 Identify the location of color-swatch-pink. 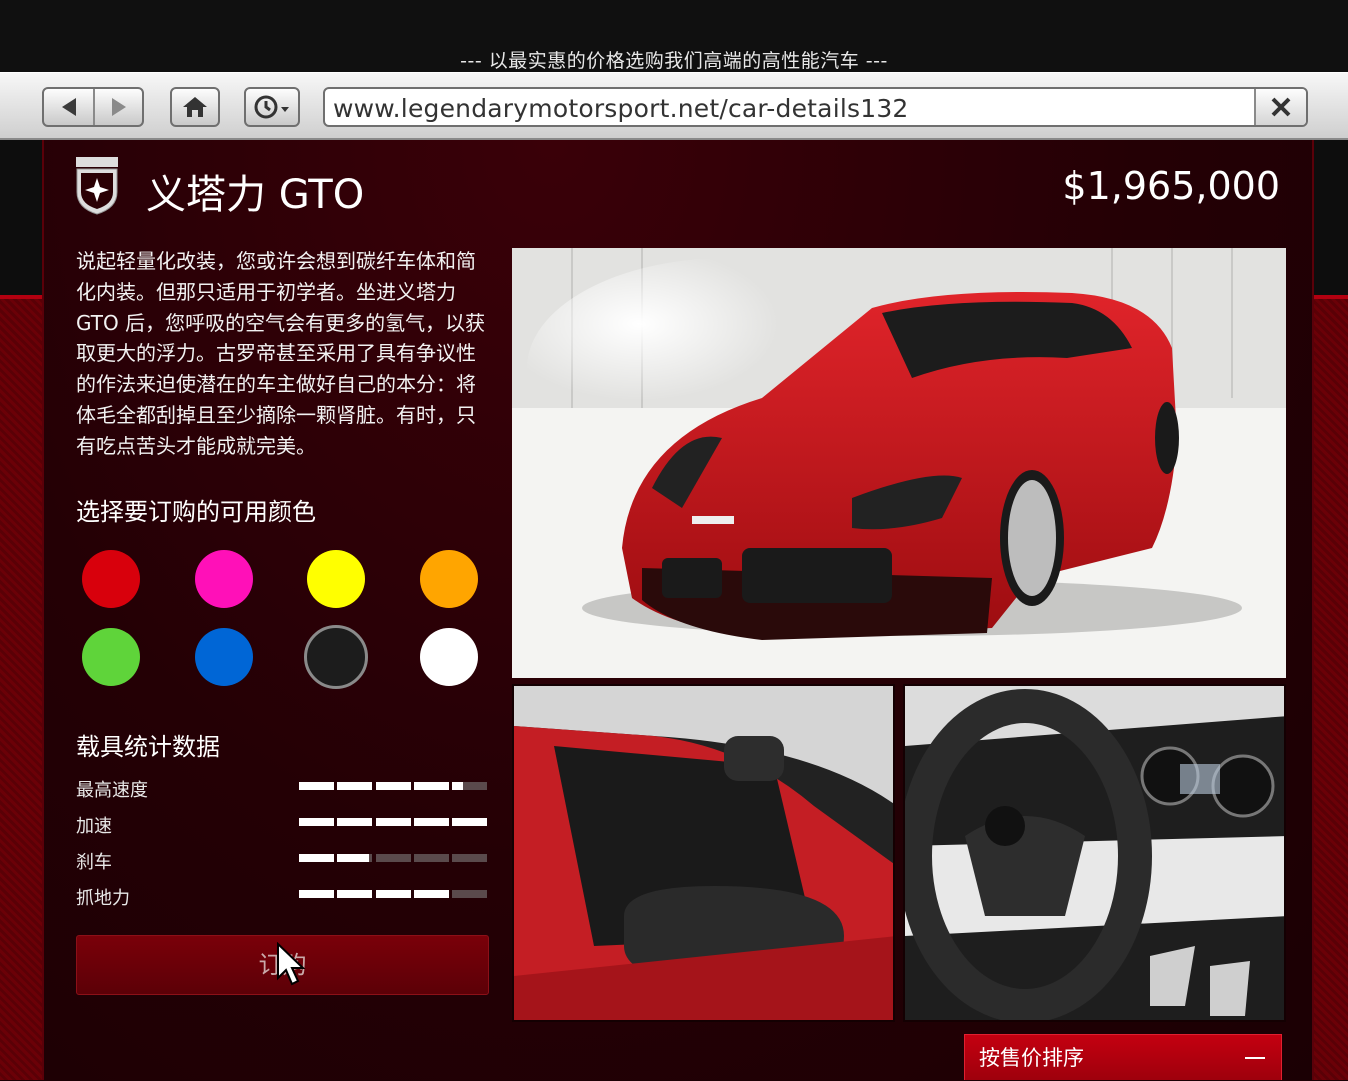
(223, 579).